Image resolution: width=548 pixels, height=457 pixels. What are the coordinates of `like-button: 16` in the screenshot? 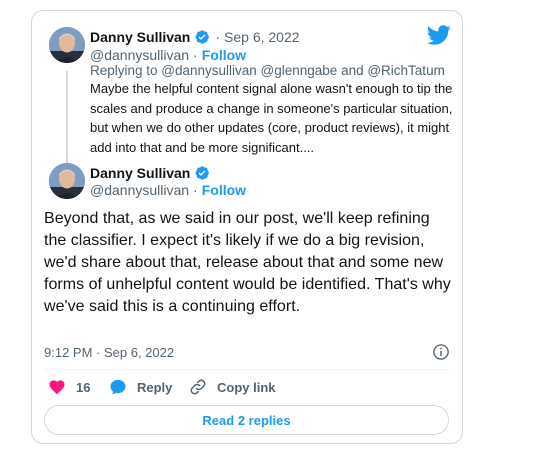 It's located at (69, 387).